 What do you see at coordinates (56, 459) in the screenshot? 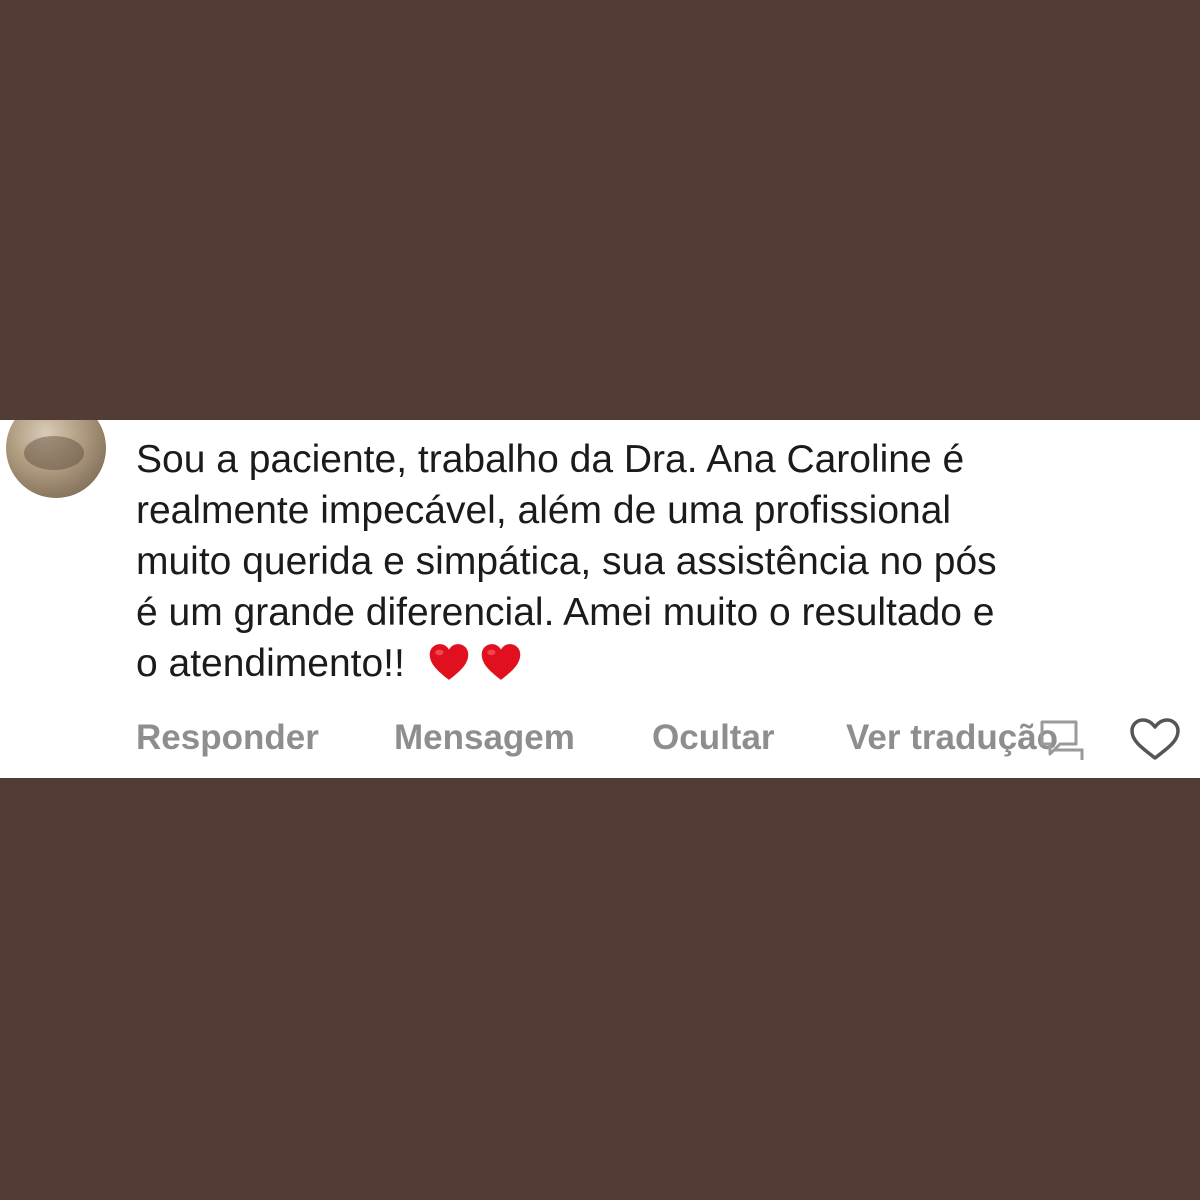
I see `avatar` at bounding box center [56, 459].